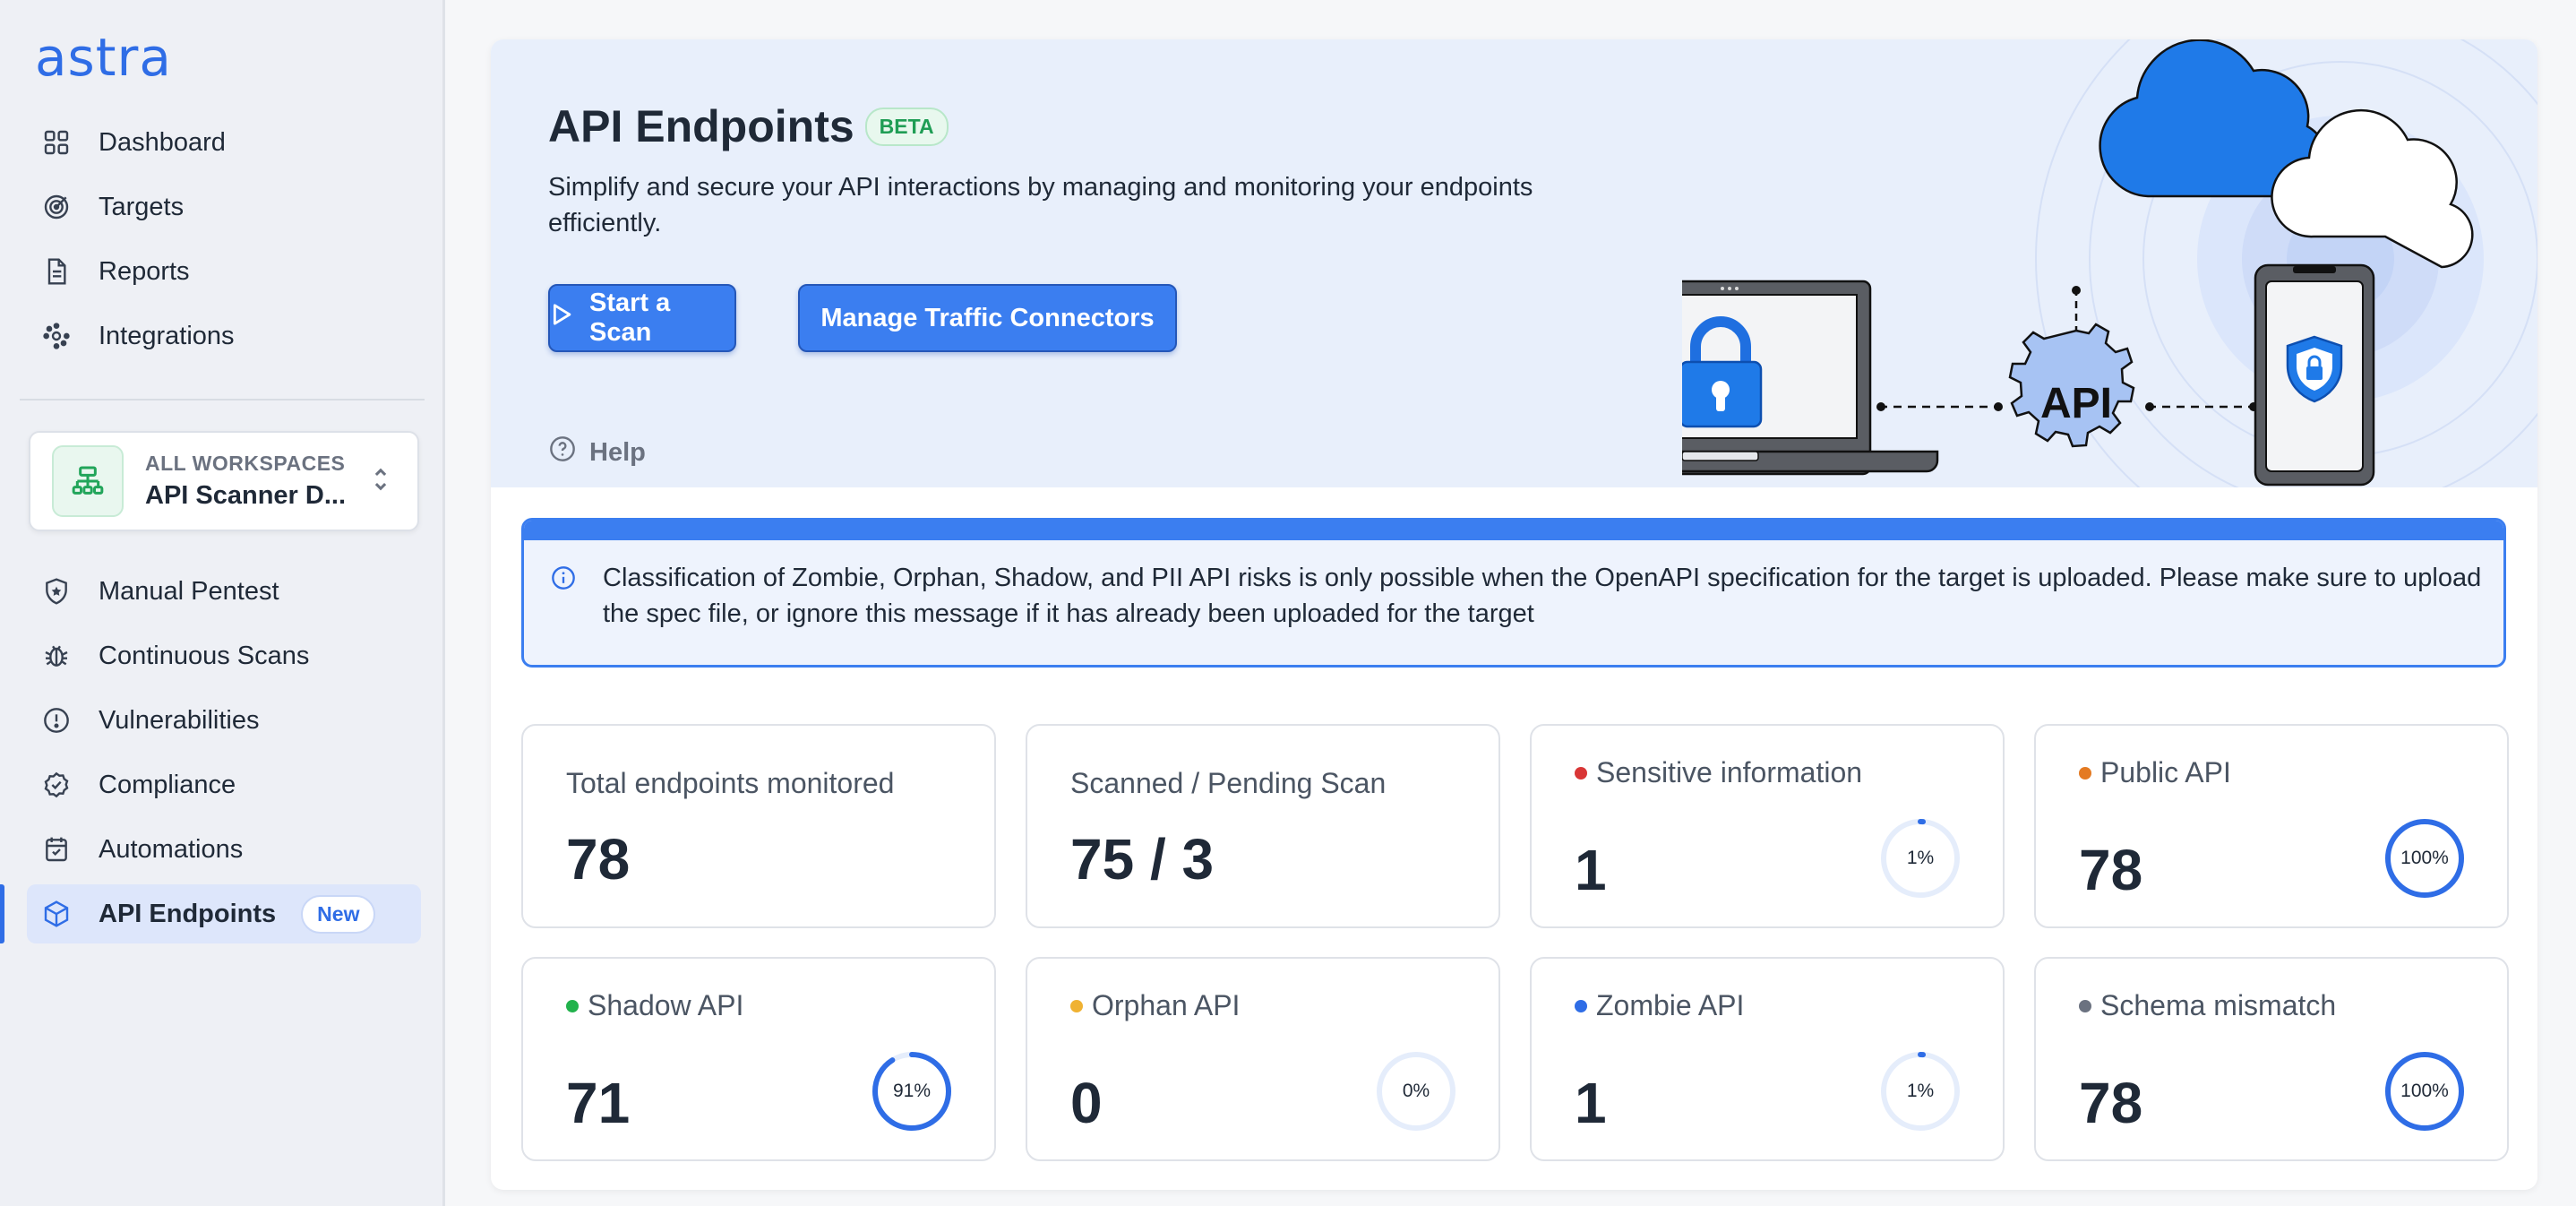  Describe the element at coordinates (56, 336) in the screenshot. I see `integrations-icon` at that location.